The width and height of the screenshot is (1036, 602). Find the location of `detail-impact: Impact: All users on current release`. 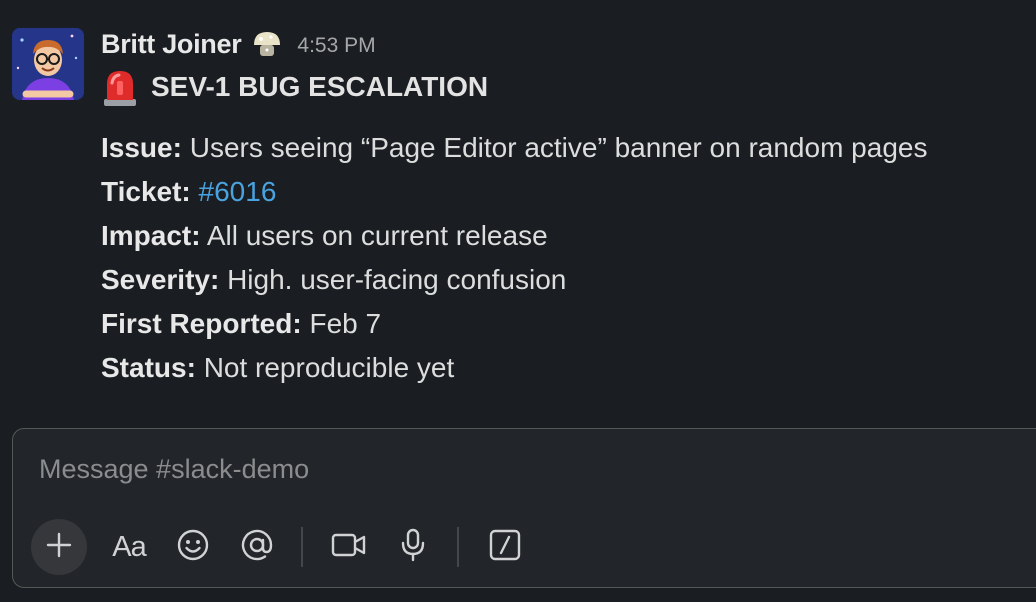

detail-impact: Impact: All users on current release is located at coordinates (561, 236).